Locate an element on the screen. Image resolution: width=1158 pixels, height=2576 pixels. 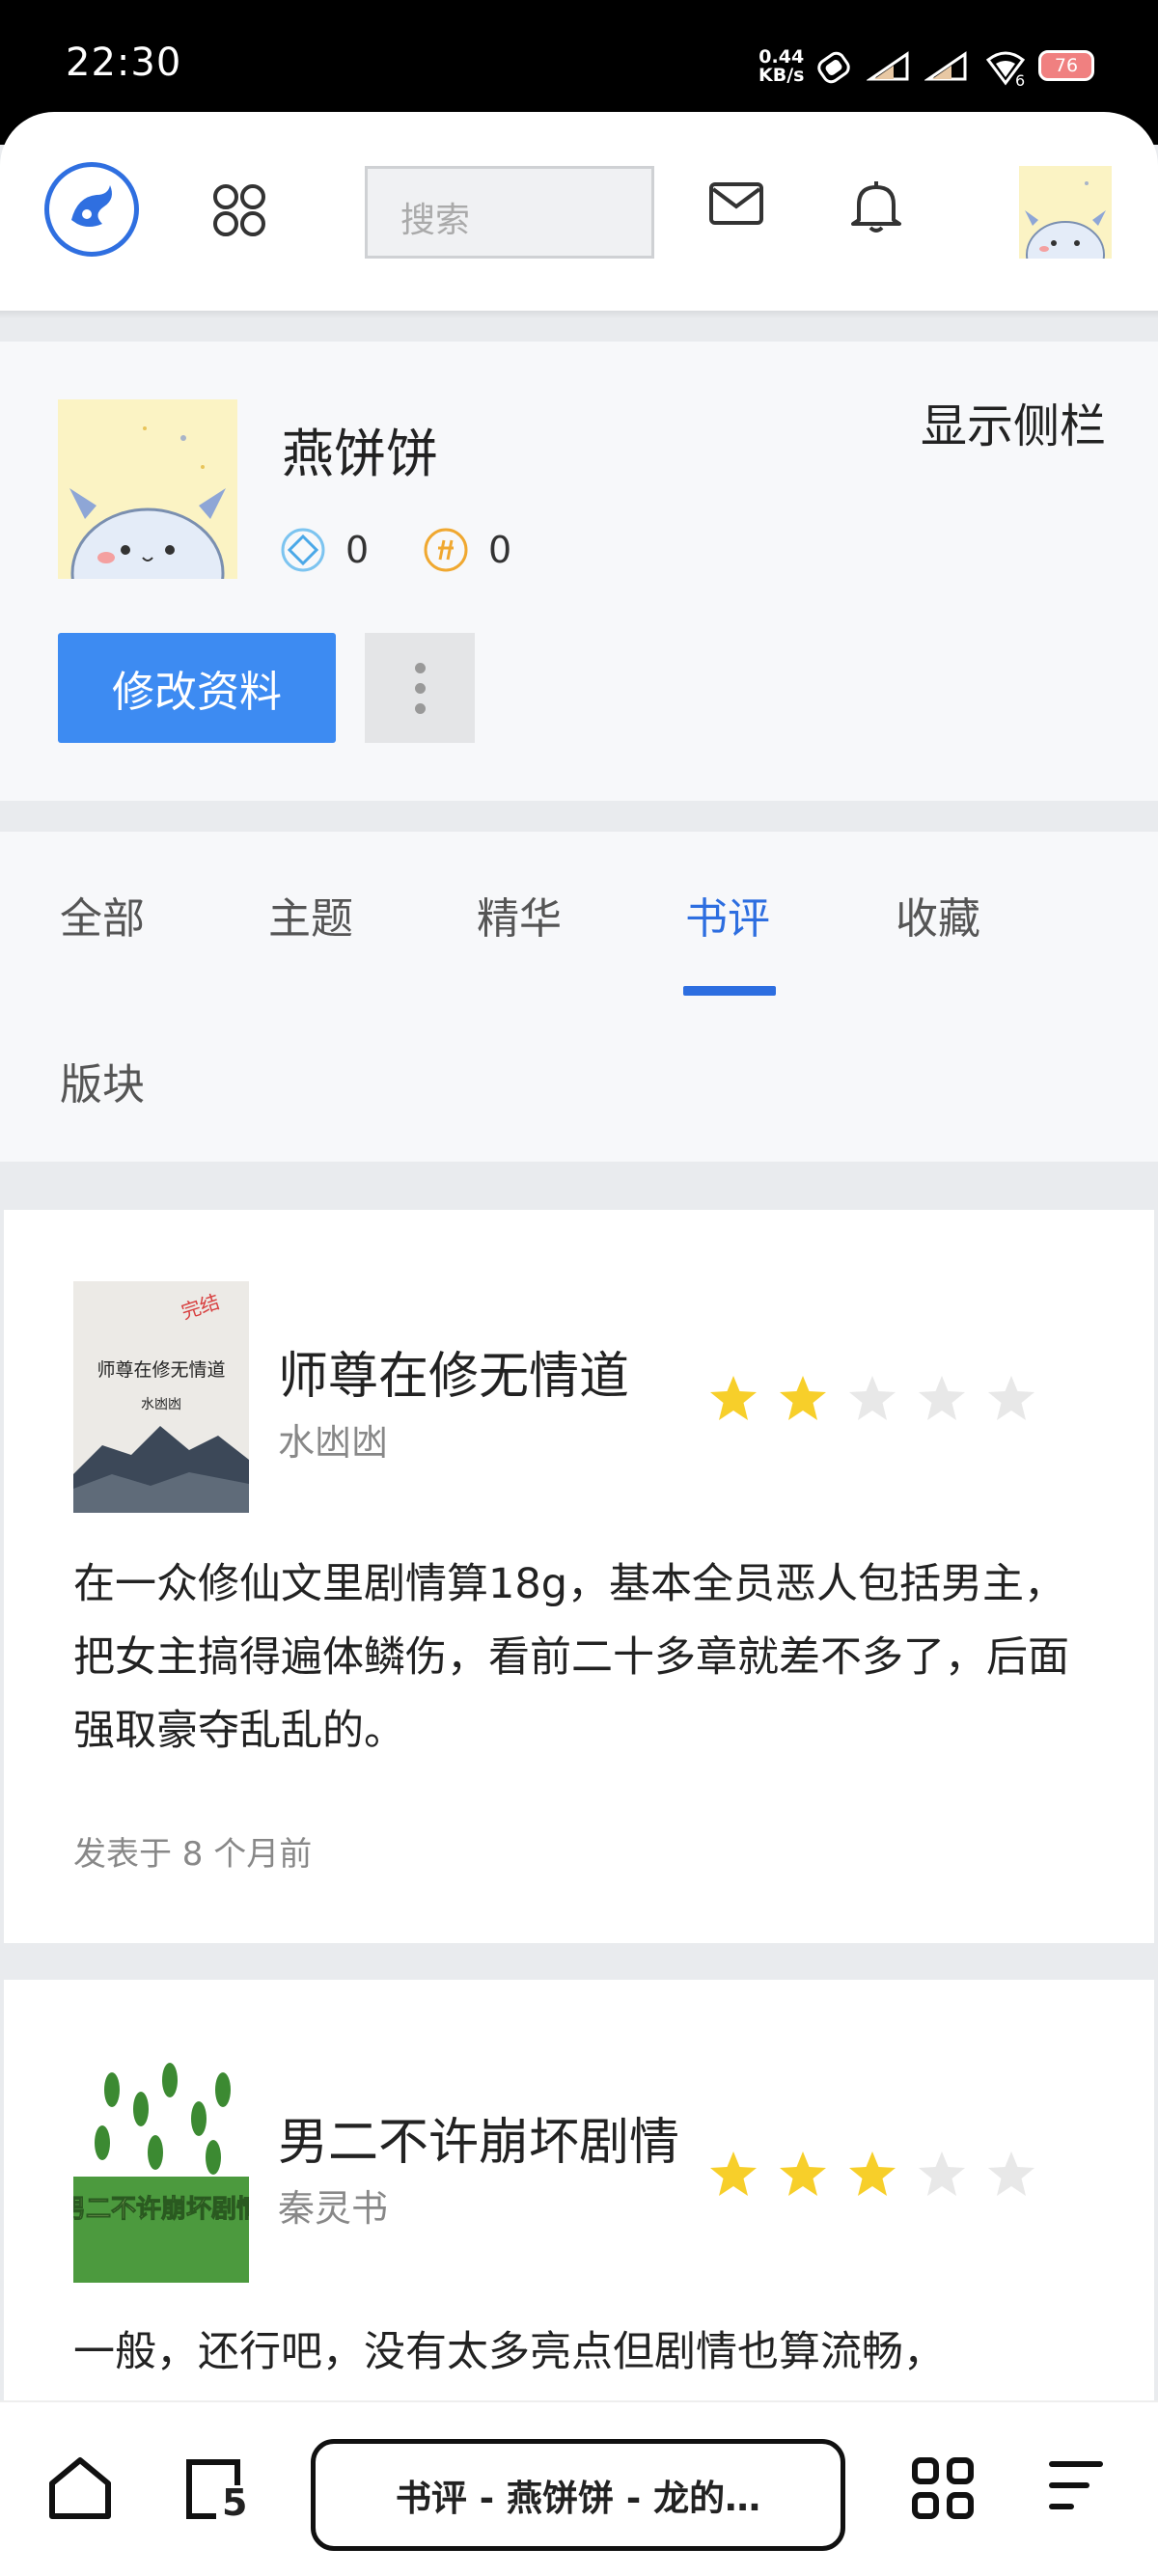
book-cover-image: 完结 师尊在修无情道 水凼凼 is located at coordinates (161, 1397).